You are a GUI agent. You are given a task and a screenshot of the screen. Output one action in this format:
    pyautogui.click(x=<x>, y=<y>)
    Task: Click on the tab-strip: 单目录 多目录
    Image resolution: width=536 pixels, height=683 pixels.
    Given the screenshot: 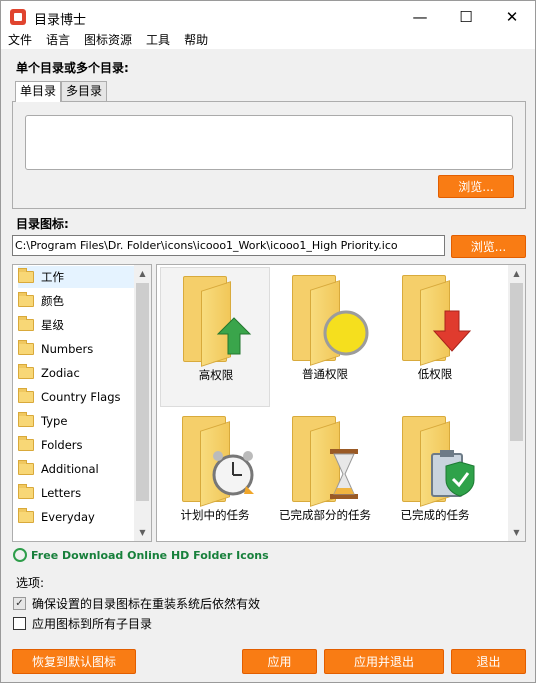 What is the action you would take?
    pyautogui.click(x=61, y=91)
    